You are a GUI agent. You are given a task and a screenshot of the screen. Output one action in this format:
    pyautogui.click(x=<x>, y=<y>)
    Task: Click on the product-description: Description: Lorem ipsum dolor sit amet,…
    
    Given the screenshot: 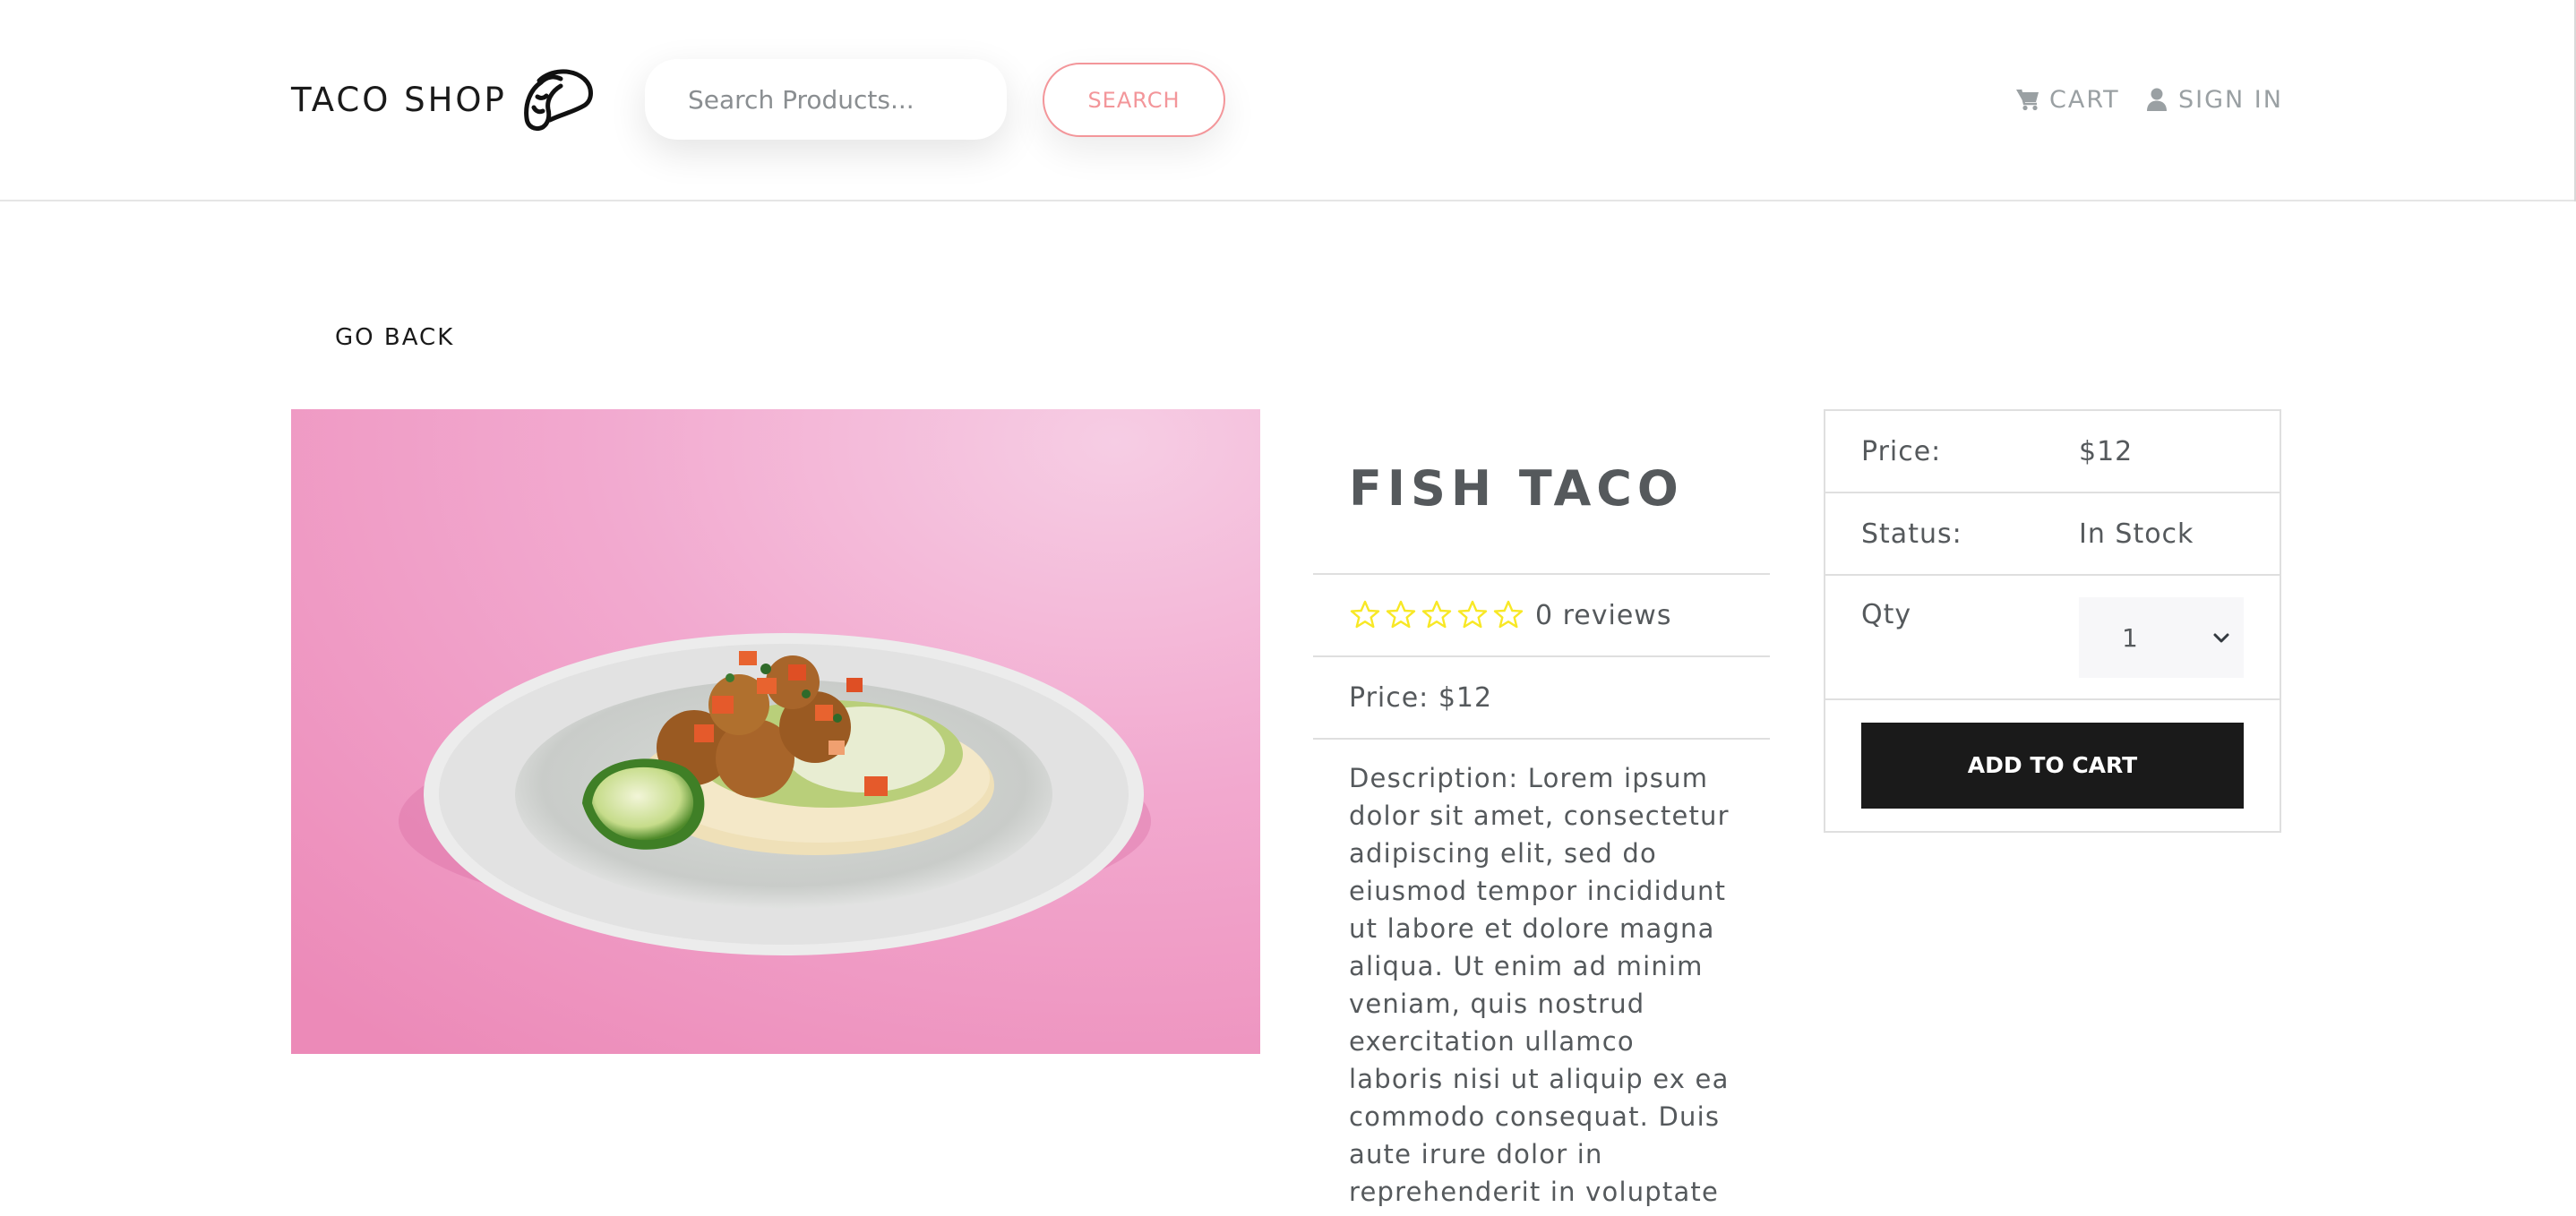 What is the action you would take?
    pyautogui.click(x=1539, y=989)
    